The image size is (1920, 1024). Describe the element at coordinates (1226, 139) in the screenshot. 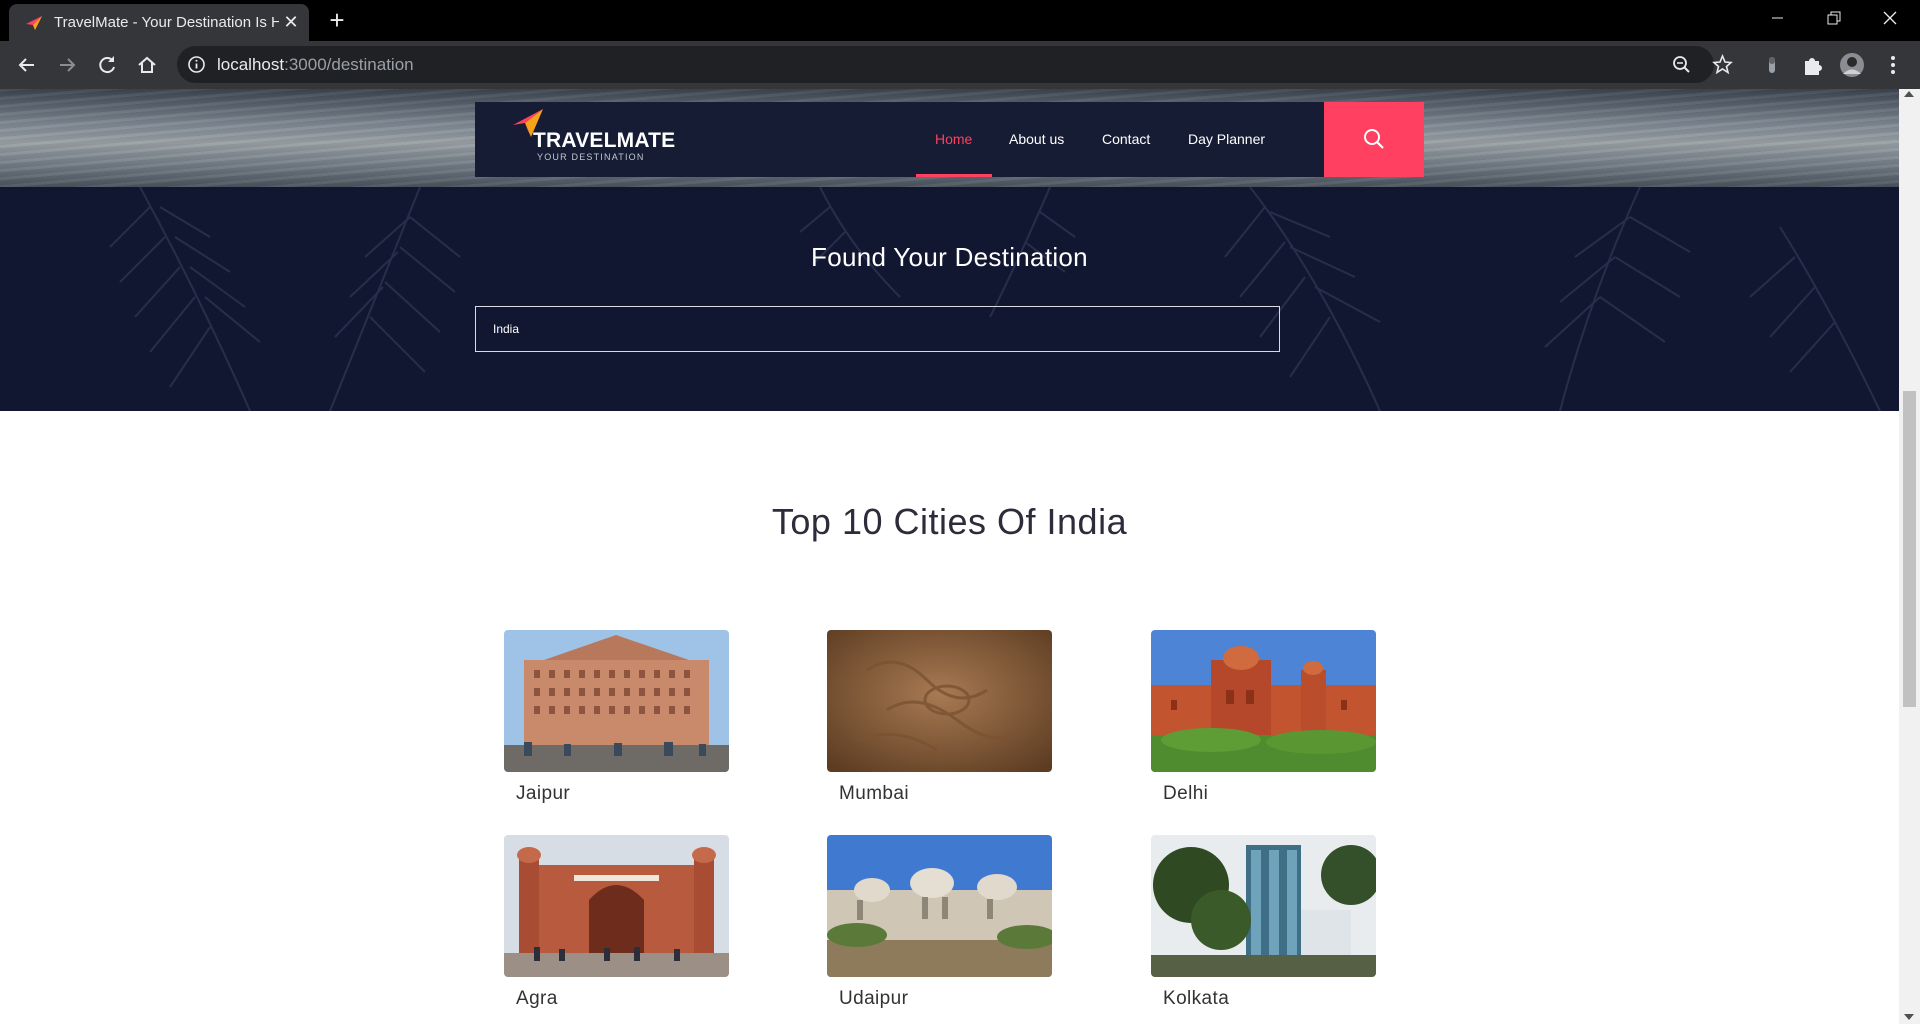

I see `nav-day-planner: Day Planner` at that location.